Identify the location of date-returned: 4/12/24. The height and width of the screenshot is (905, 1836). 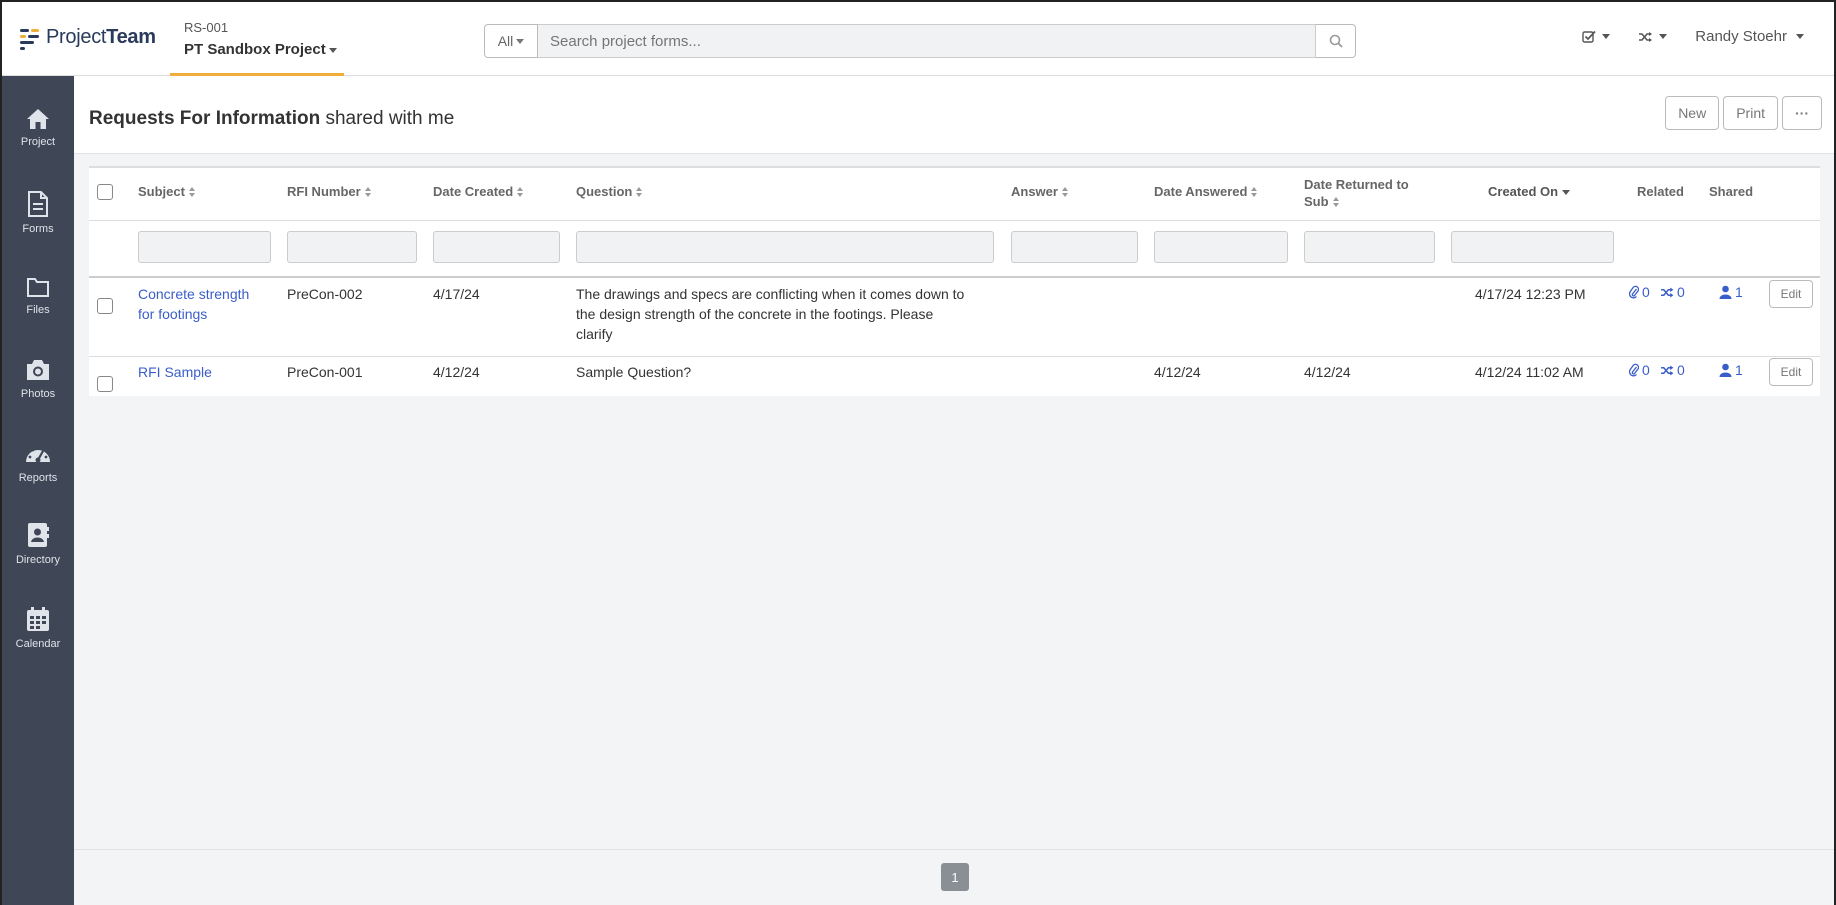
(1327, 372).